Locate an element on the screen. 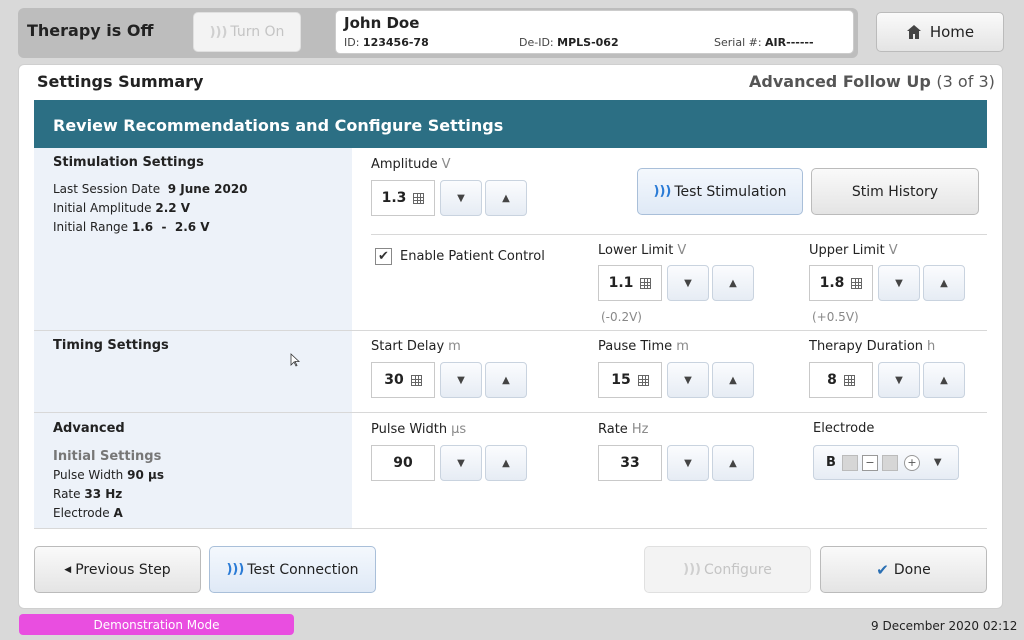 This screenshot has width=1024, height=640. amplitude-decrease-button: ▼ is located at coordinates (461, 198).